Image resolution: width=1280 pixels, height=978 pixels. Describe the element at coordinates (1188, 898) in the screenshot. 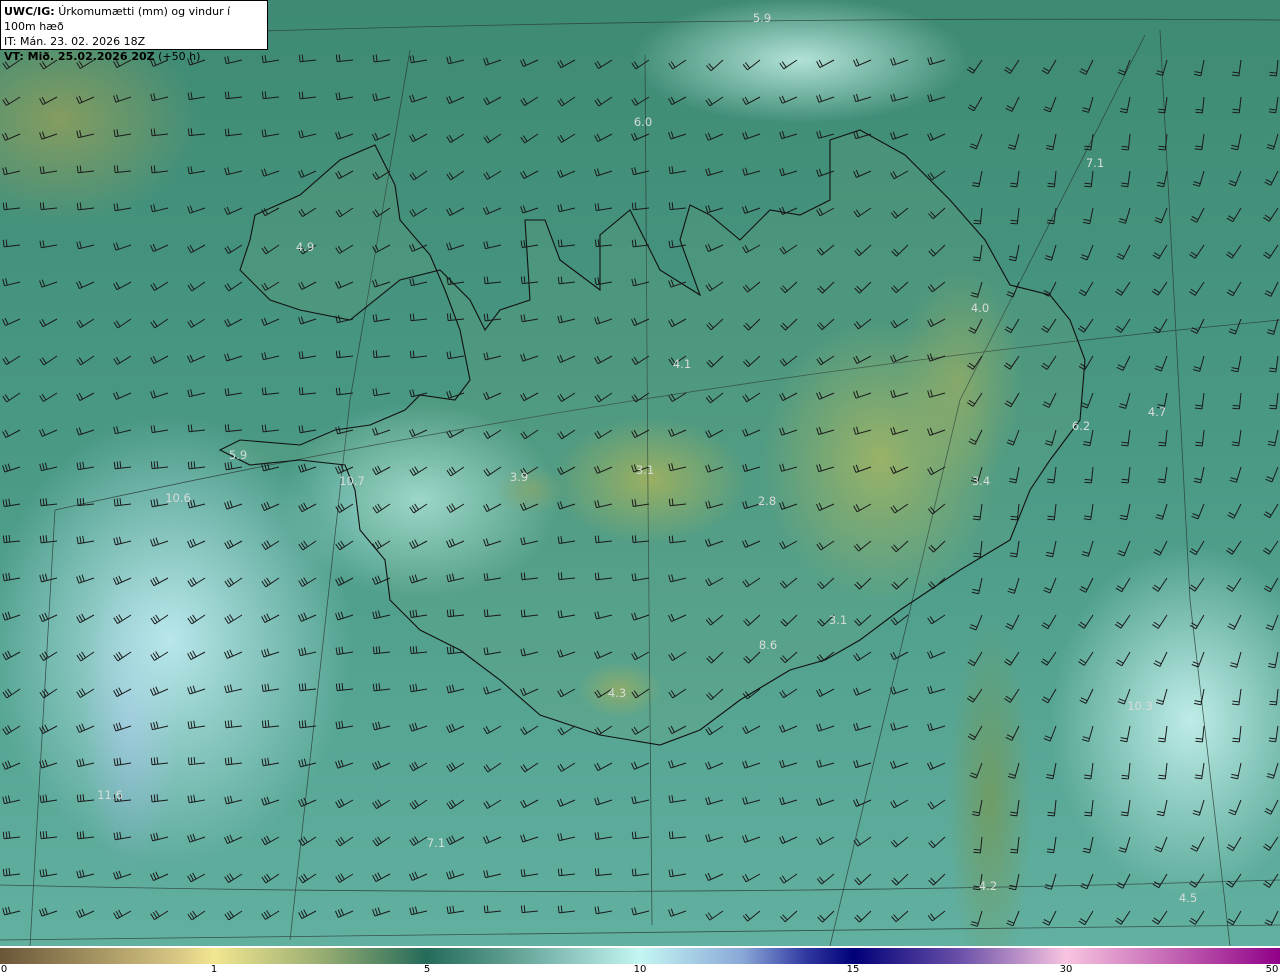

I see `map-value-label: 4.5` at that location.